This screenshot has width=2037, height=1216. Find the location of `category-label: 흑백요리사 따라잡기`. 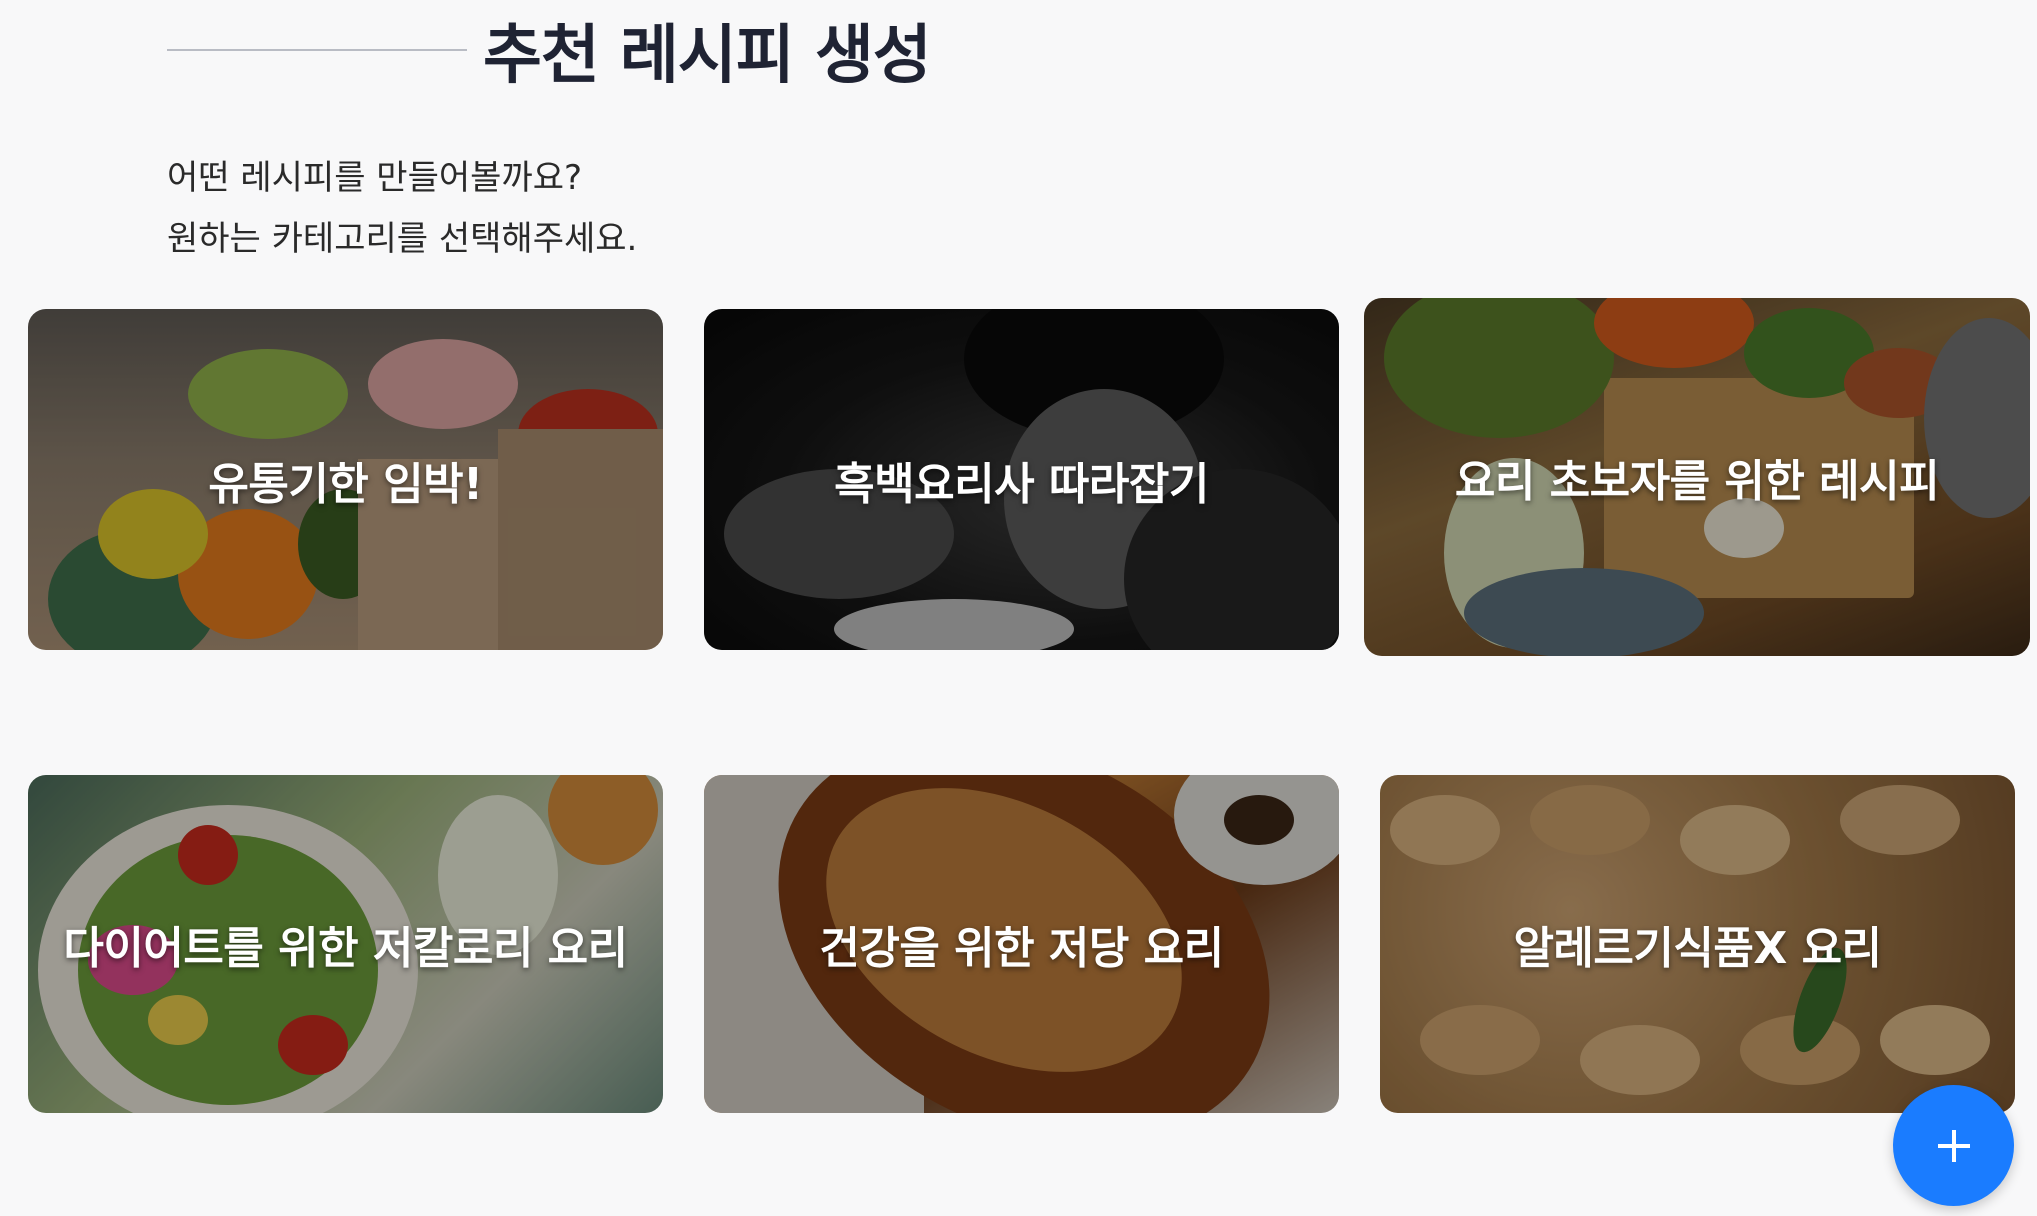

category-label: 흑백요리사 따라잡기 is located at coordinates (1021, 484).